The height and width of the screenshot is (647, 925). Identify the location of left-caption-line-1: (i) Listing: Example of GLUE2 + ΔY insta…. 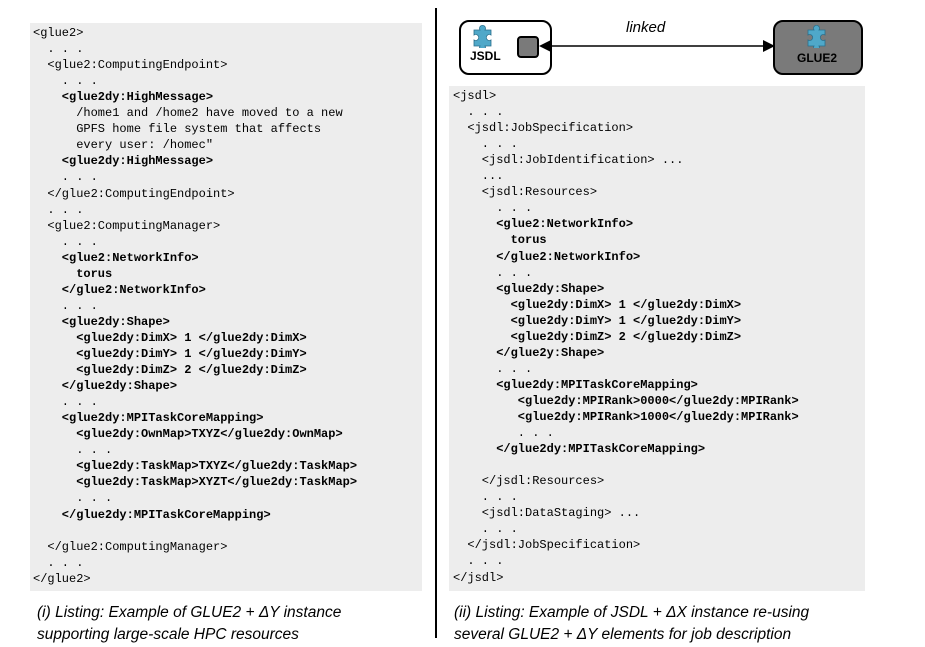
(189, 612).